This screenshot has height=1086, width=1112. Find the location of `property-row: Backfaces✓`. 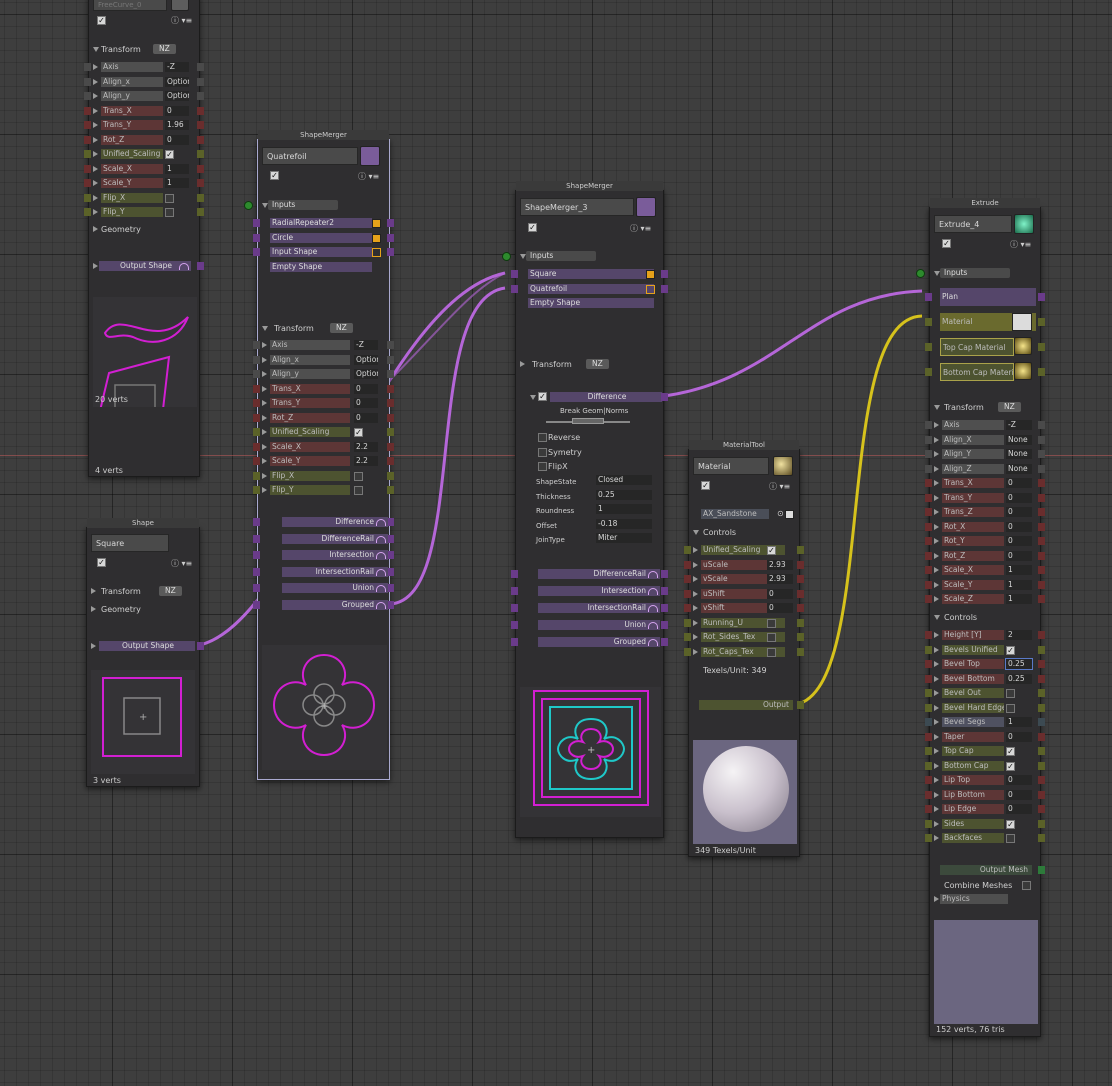

property-row: Backfaces✓ is located at coordinates (985, 838).